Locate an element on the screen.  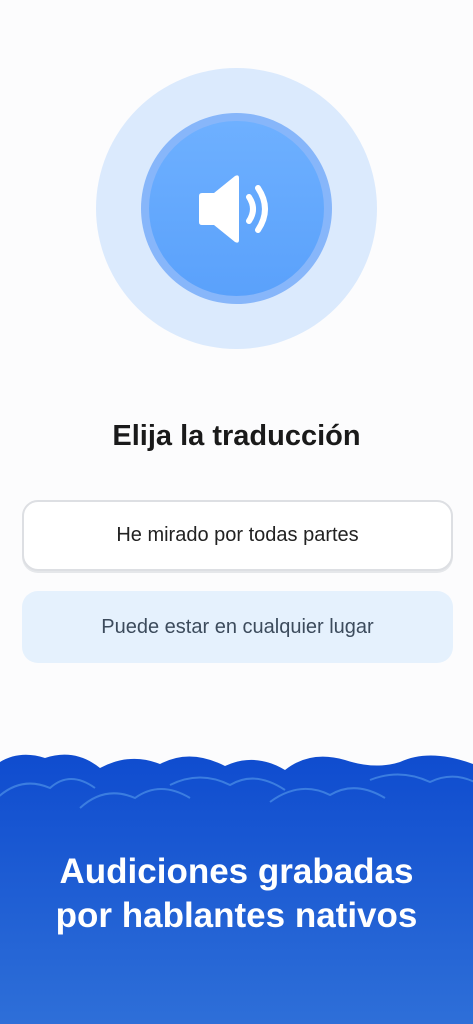
answer-option-label: Puede estar en cualquier lugar is located at coordinates (237, 626).